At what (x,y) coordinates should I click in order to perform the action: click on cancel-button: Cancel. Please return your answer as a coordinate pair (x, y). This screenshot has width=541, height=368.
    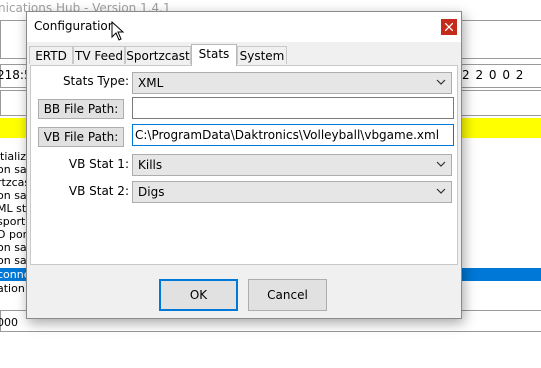
    Looking at the image, I should click on (287, 295).